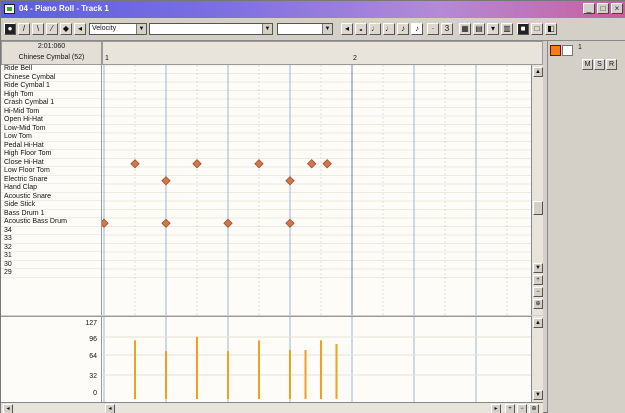  I want to click on velocity-scale-label: 0, so click(95, 393).